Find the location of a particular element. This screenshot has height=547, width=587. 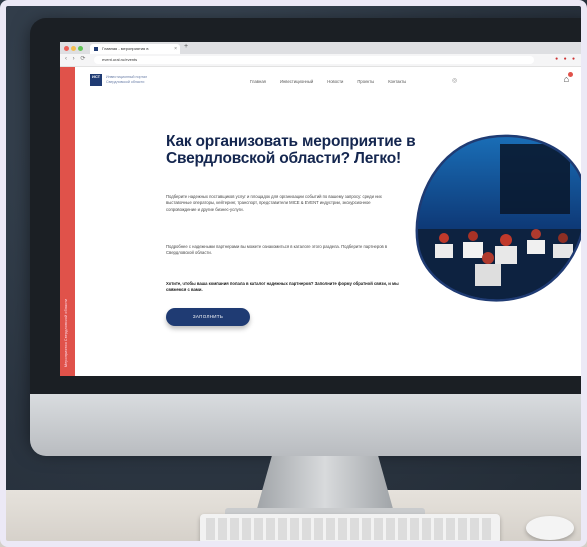

nav-item-investment: Инвестиционный is located at coordinates (296, 81).